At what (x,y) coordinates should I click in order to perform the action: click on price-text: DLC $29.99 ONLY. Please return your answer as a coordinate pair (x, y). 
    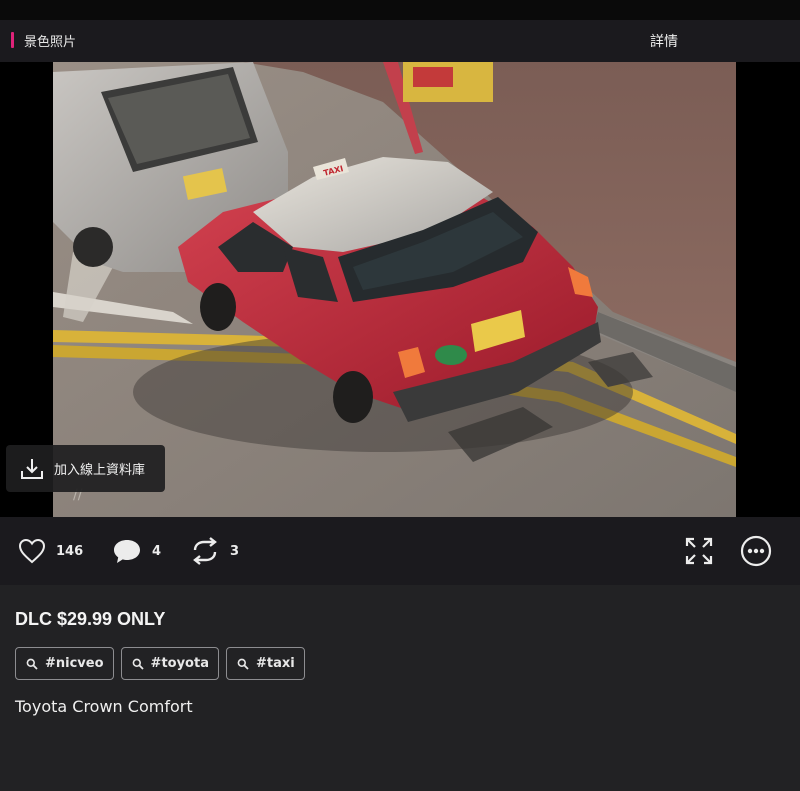
    Looking at the image, I should click on (90, 619).